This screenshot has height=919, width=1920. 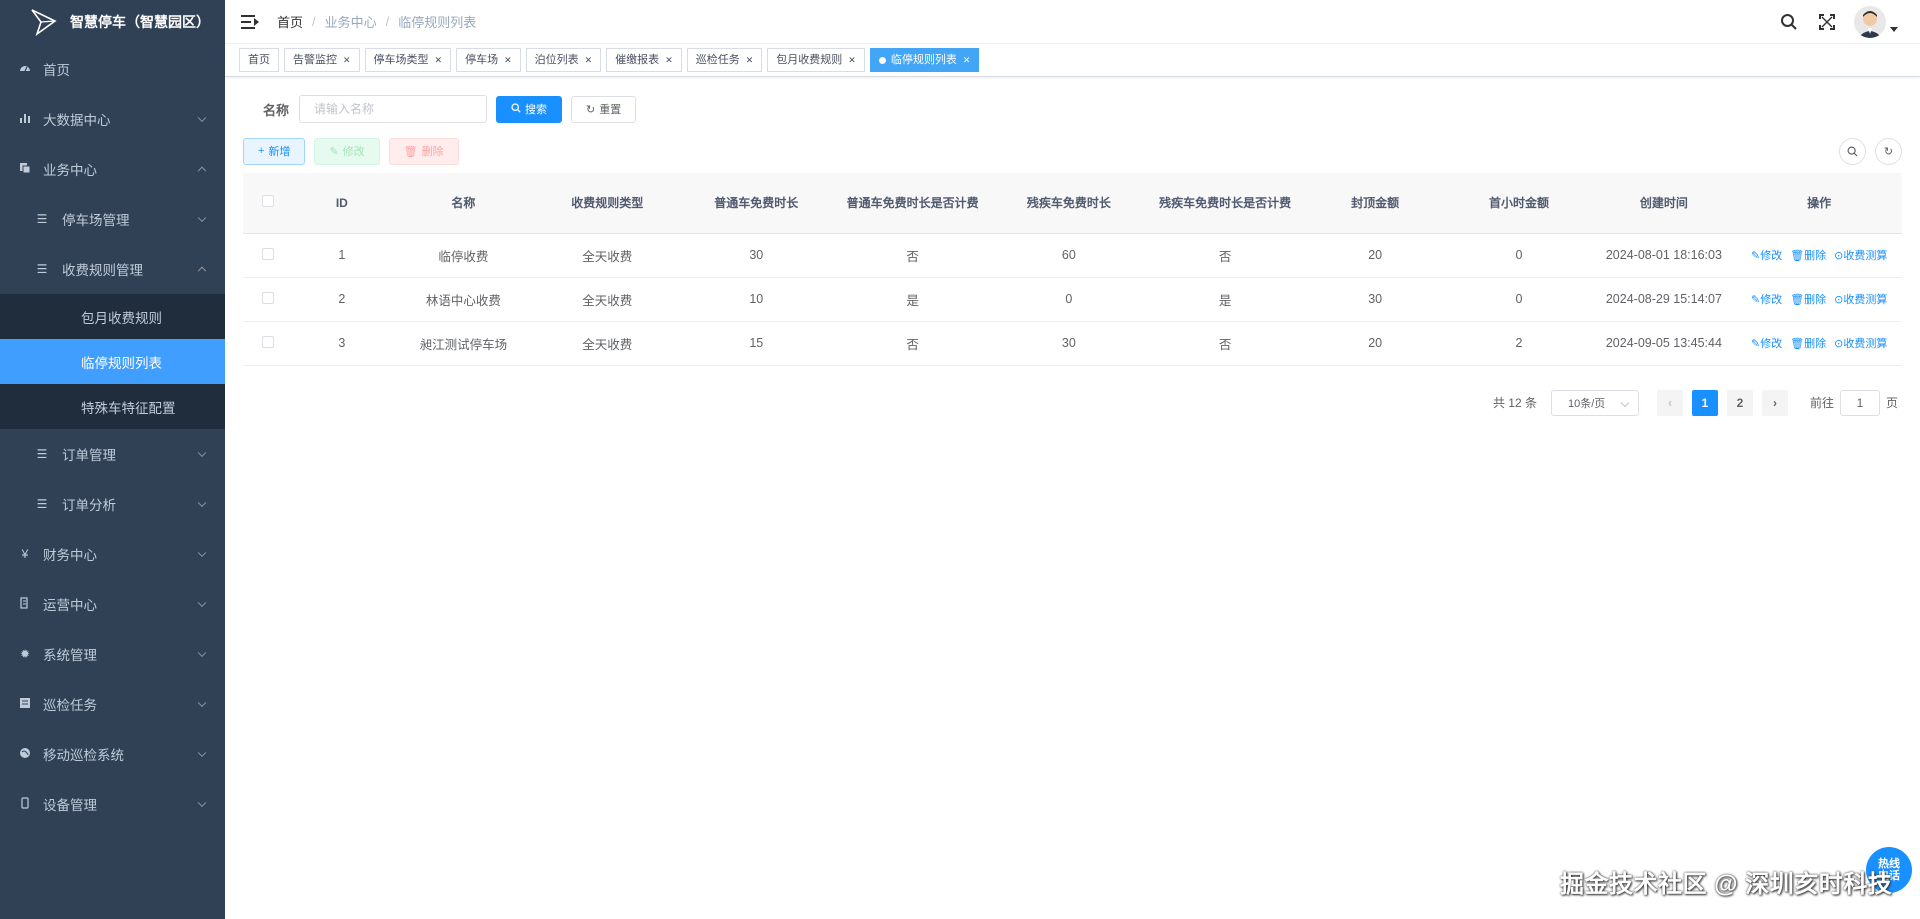 I want to click on toggle-search-button, so click(x=1852, y=151).